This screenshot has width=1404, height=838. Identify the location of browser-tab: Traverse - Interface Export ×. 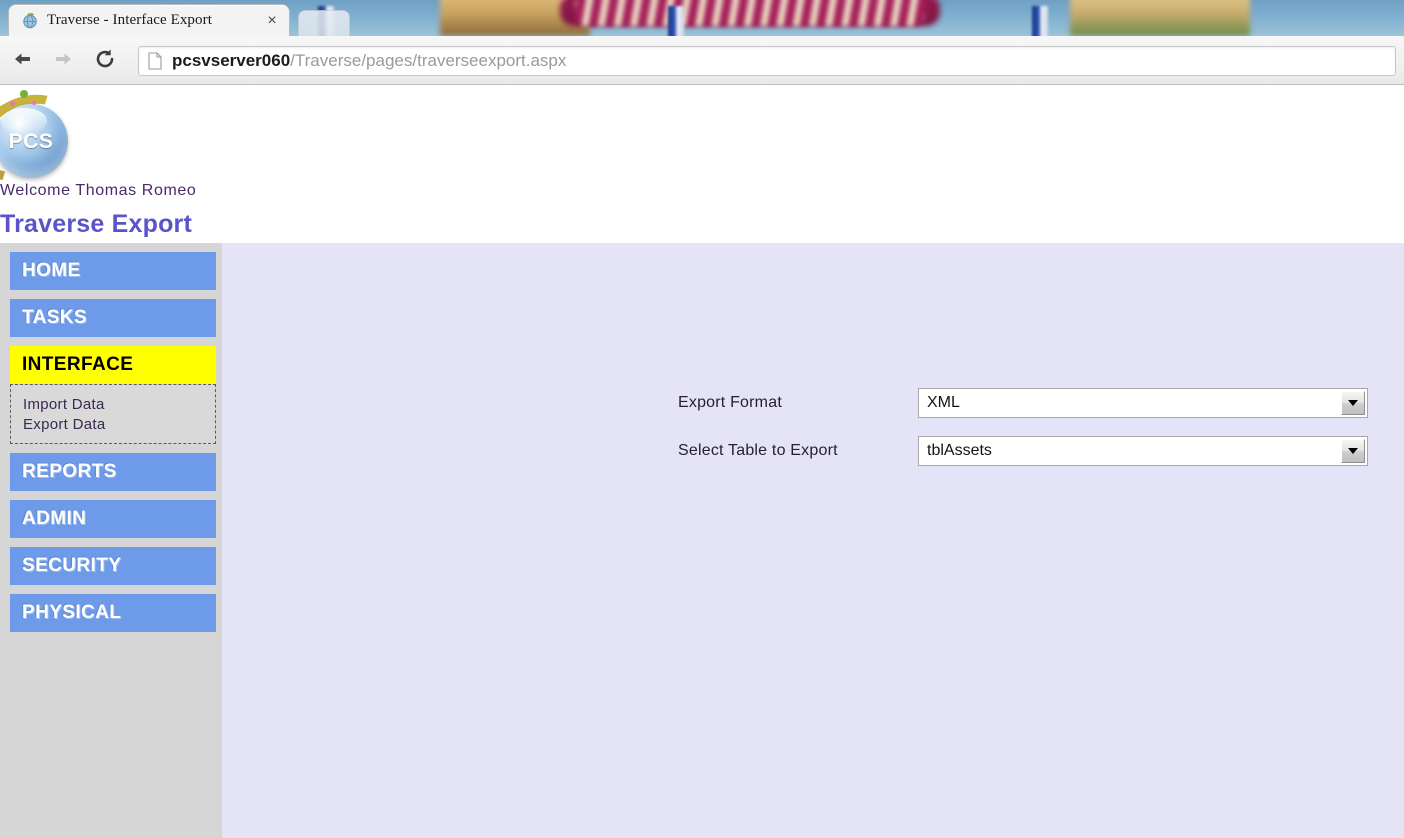
(149, 20).